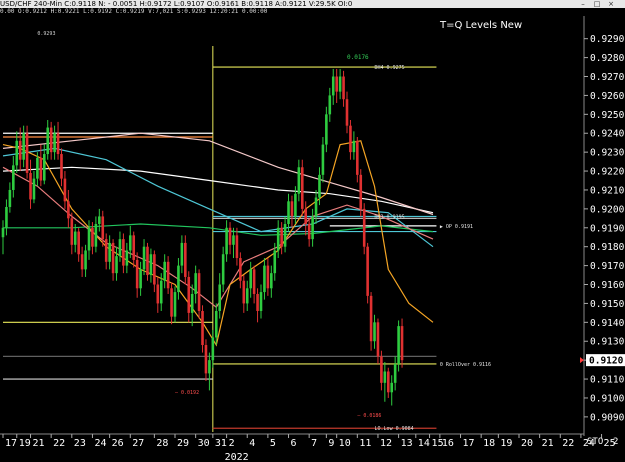 The height and width of the screenshot is (462, 625). I want to click on price-tick-label: 0.9190, so click(607, 228).